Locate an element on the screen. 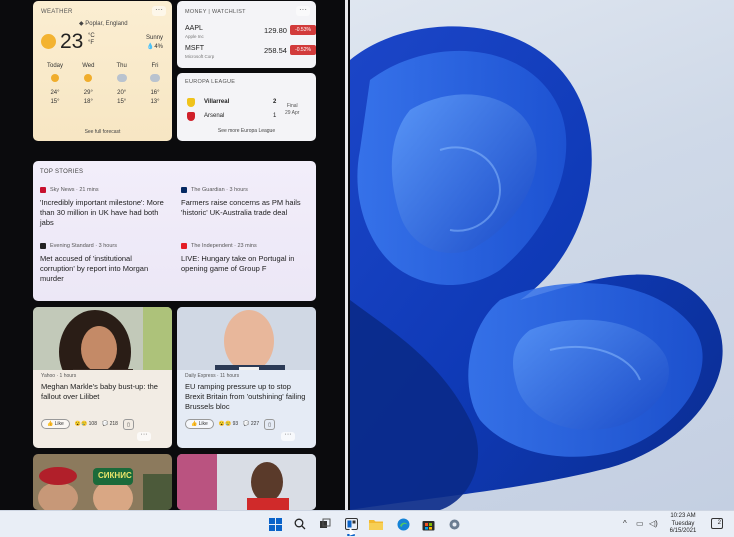 The image size is (734, 537). clock: 10:23 AM Tuesday 6/15/2021 is located at coordinates (683, 524).